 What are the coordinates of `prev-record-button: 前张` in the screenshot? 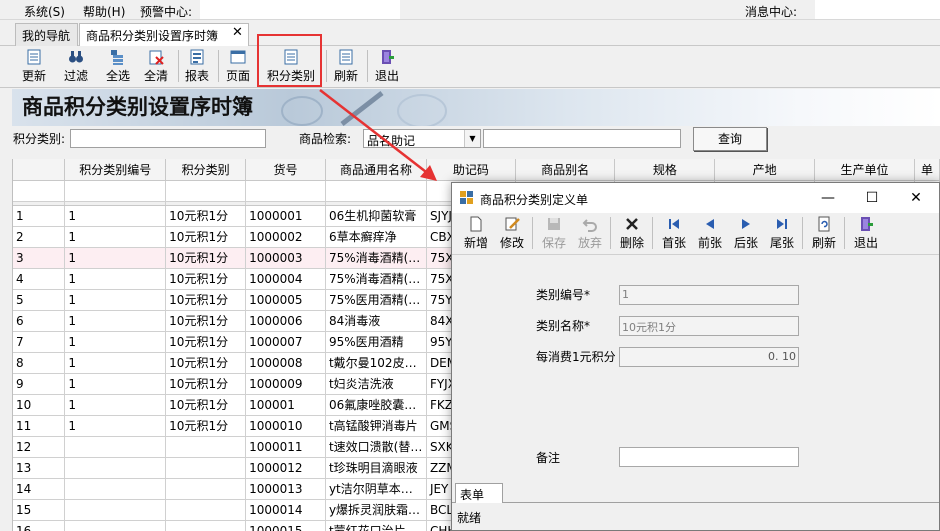 It's located at (710, 234).